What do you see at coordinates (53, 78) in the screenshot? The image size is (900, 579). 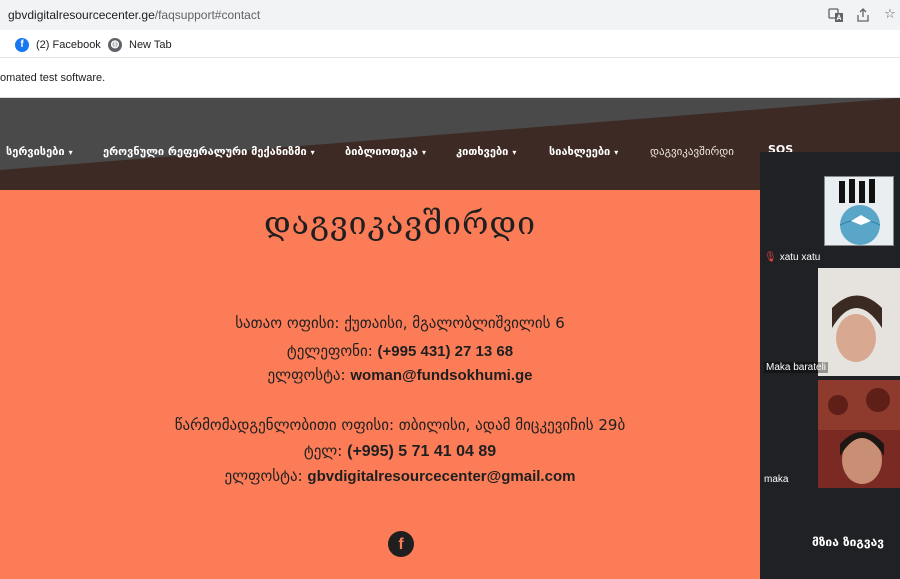 I see `infobar-text: omated test software.` at bounding box center [53, 78].